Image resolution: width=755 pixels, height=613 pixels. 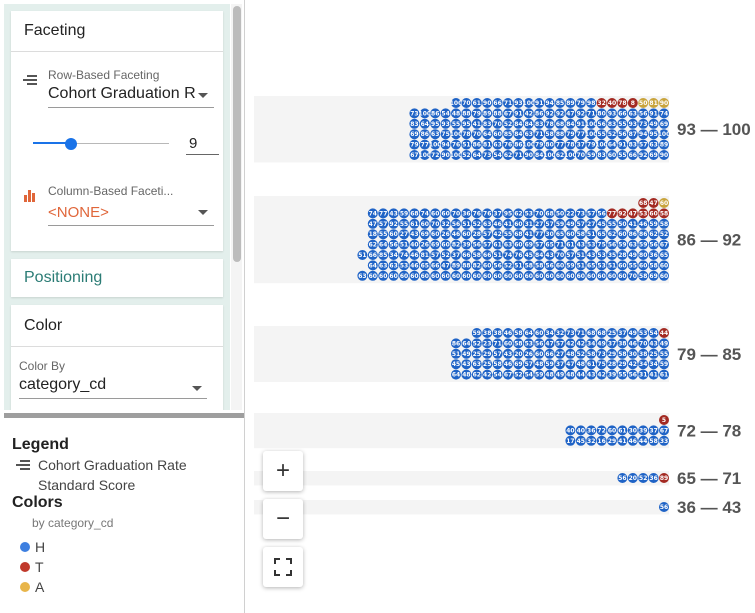 What do you see at coordinates (643, 343) in the screenshot?
I see `data-bubble: 70` at bounding box center [643, 343].